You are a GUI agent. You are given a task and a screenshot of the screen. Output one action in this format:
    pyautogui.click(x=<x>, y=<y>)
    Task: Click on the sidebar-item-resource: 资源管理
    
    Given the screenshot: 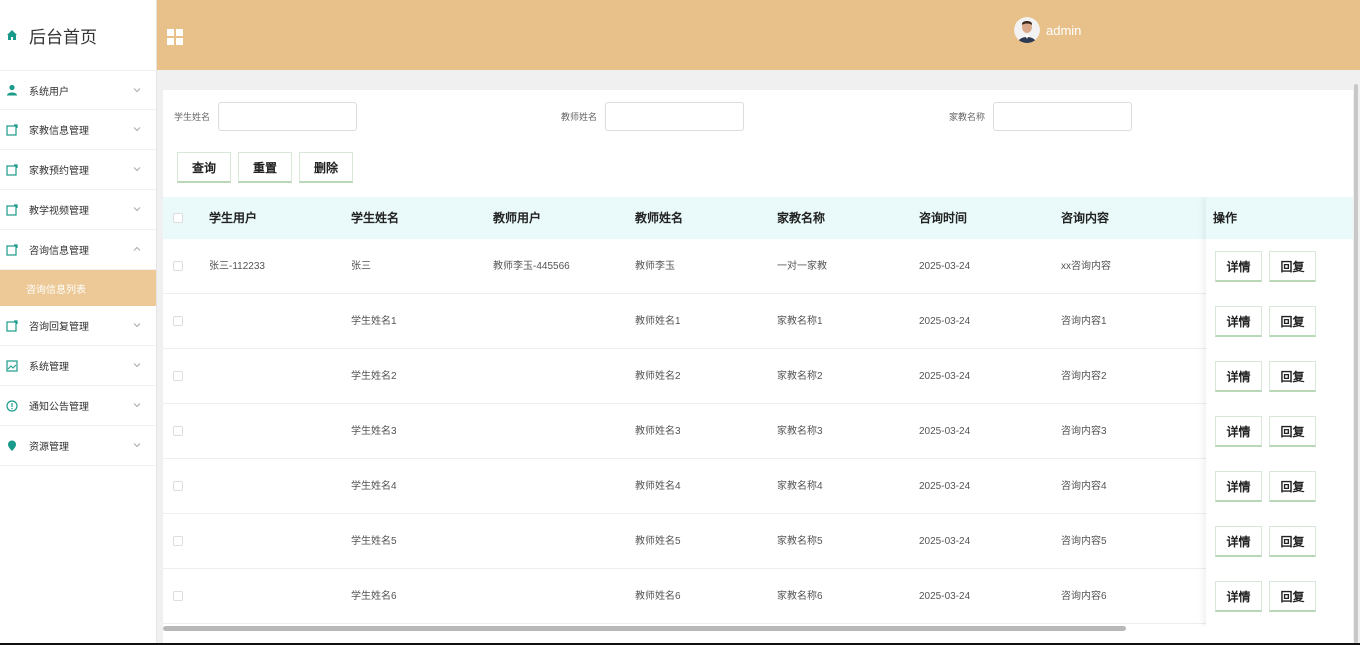 What is the action you would take?
    pyautogui.click(x=78, y=446)
    